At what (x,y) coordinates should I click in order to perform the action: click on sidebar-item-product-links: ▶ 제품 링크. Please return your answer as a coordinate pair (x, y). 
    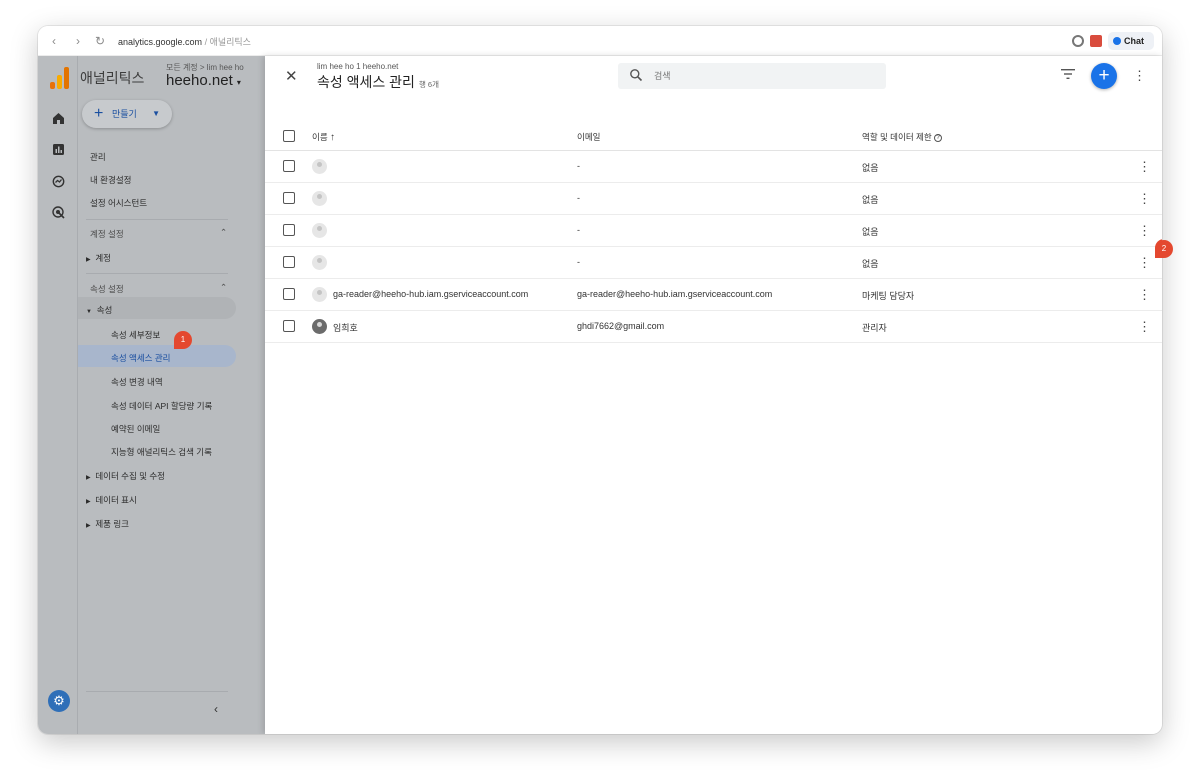
    Looking at the image, I should click on (107, 524).